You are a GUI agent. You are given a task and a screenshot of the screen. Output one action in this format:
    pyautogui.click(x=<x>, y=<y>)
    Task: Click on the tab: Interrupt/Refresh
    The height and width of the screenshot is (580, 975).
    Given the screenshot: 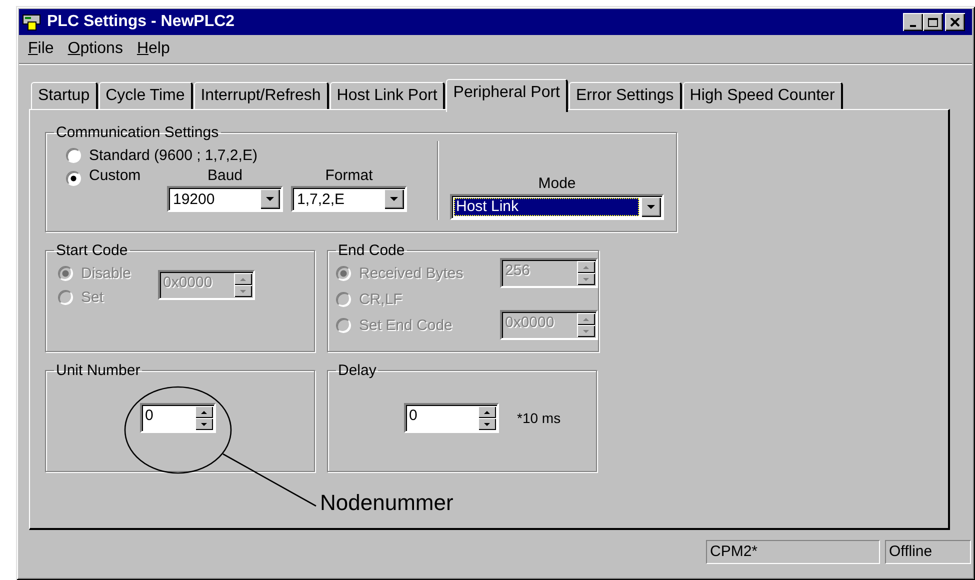 What is the action you would take?
    pyautogui.click(x=261, y=95)
    